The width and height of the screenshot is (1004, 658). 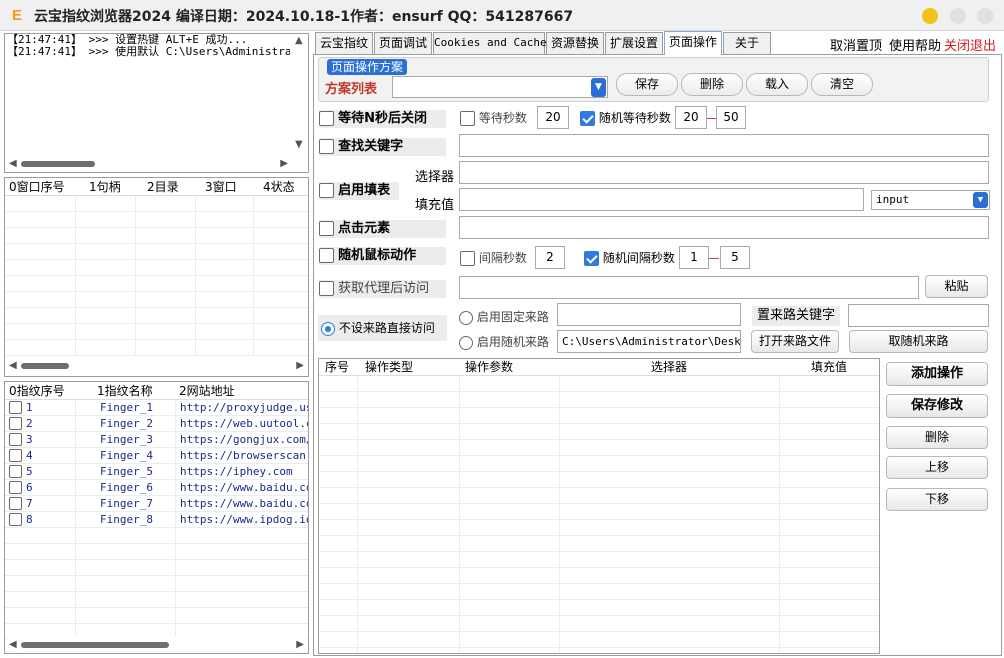 I want to click on interval-seconds-checkbox, so click(x=467, y=258).